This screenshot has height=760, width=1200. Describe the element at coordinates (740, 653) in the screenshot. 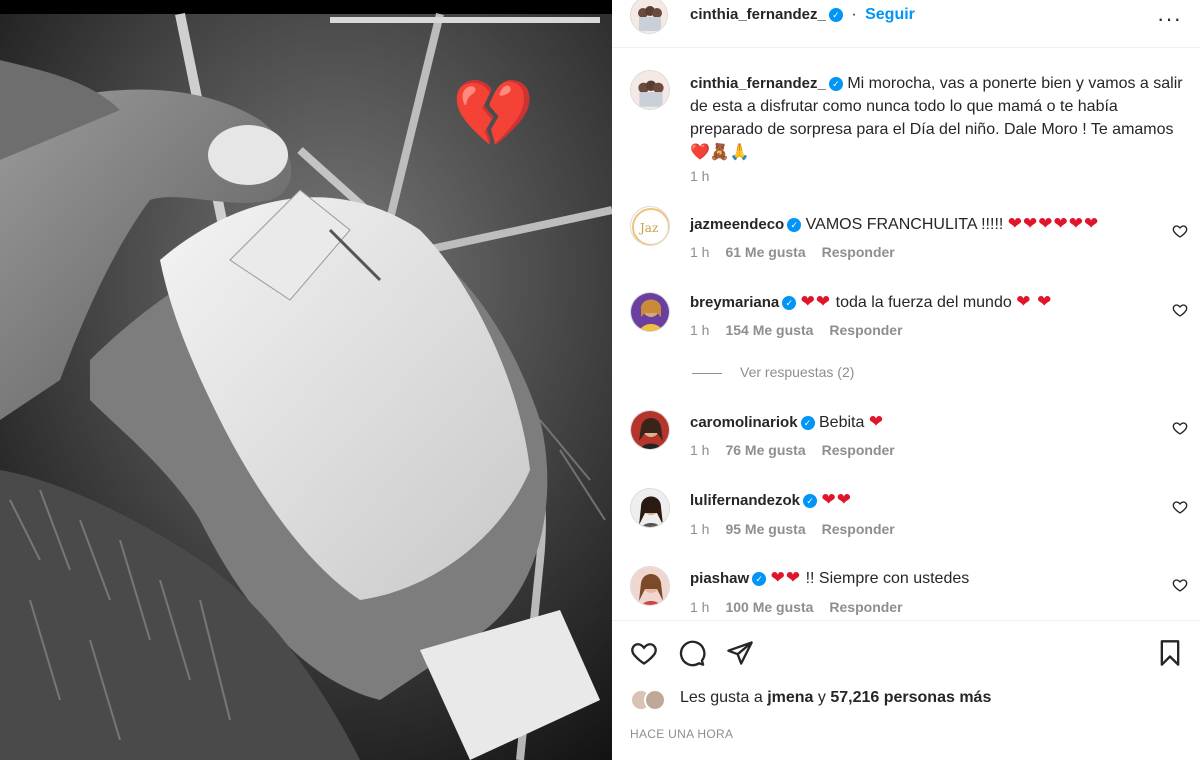

I see `share-paper-plane-icon` at that location.